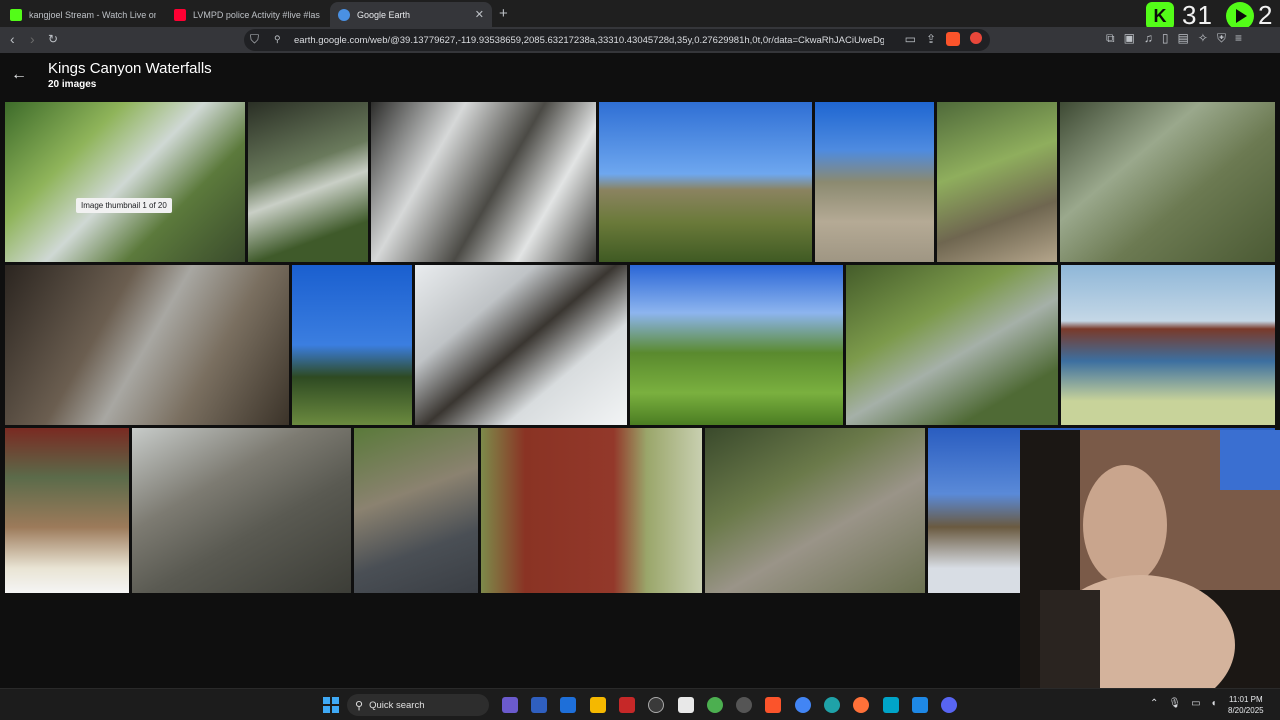 The width and height of the screenshot is (1280, 720). What do you see at coordinates (1110, 38) in the screenshot?
I see `extensions-icon: ⧉` at bounding box center [1110, 38].